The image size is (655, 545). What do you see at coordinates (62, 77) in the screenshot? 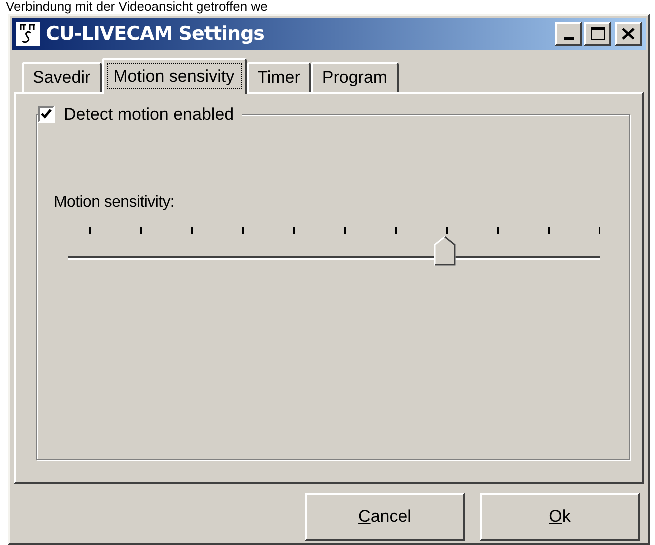
I see `tab: Savedir` at bounding box center [62, 77].